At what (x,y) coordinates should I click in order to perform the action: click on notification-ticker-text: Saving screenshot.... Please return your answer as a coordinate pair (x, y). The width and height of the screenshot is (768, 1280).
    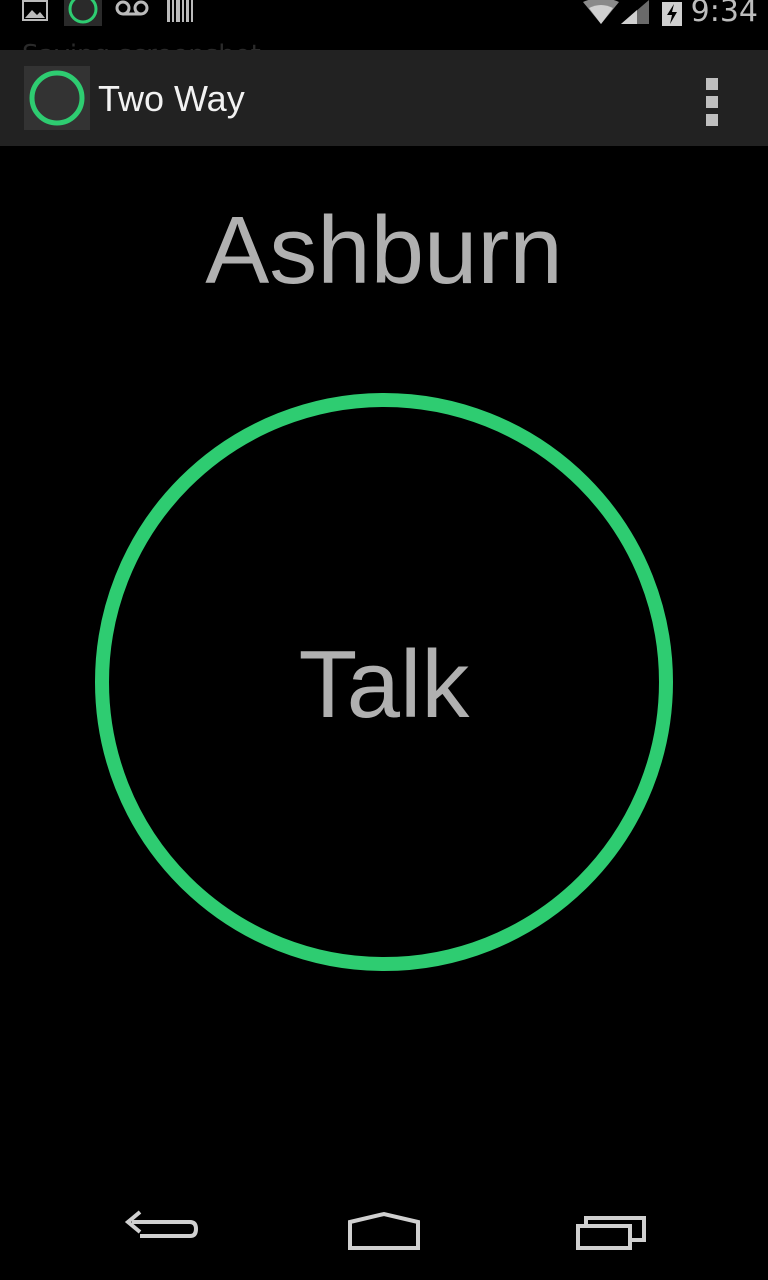
    Looking at the image, I should click on (154, 45).